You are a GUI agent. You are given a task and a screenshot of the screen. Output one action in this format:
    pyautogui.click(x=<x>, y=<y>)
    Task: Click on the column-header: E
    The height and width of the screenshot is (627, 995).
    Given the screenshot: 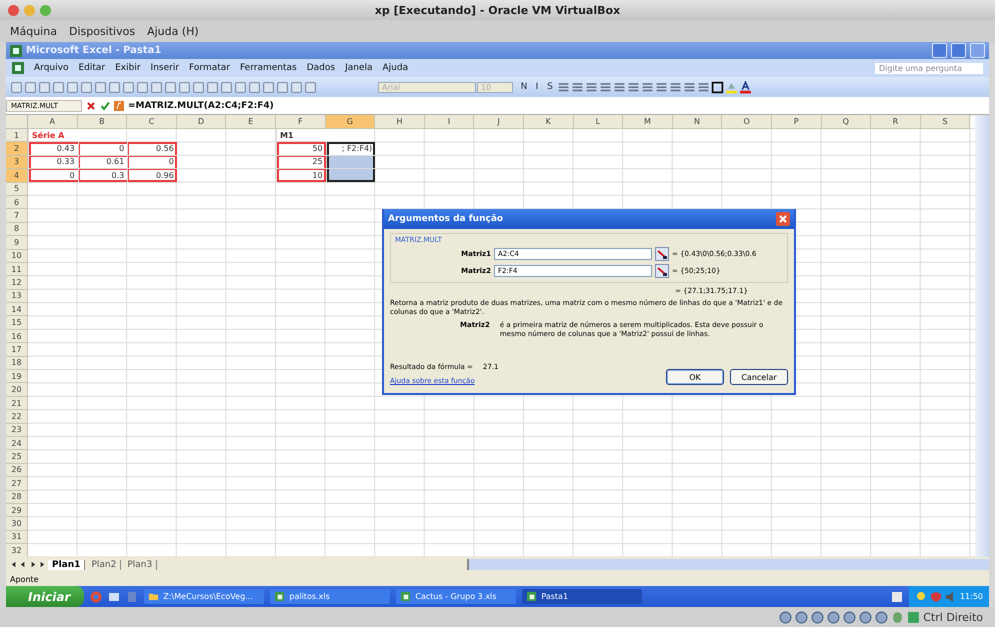 What is the action you would take?
    pyautogui.click(x=251, y=122)
    